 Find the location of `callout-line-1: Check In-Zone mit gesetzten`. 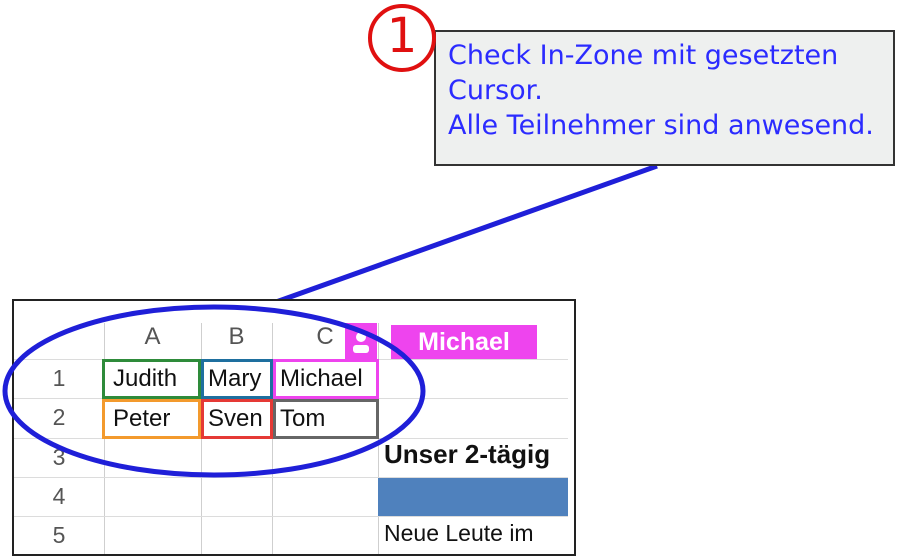

callout-line-1: Check In-Zone mit gesetzten is located at coordinates (643, 55).